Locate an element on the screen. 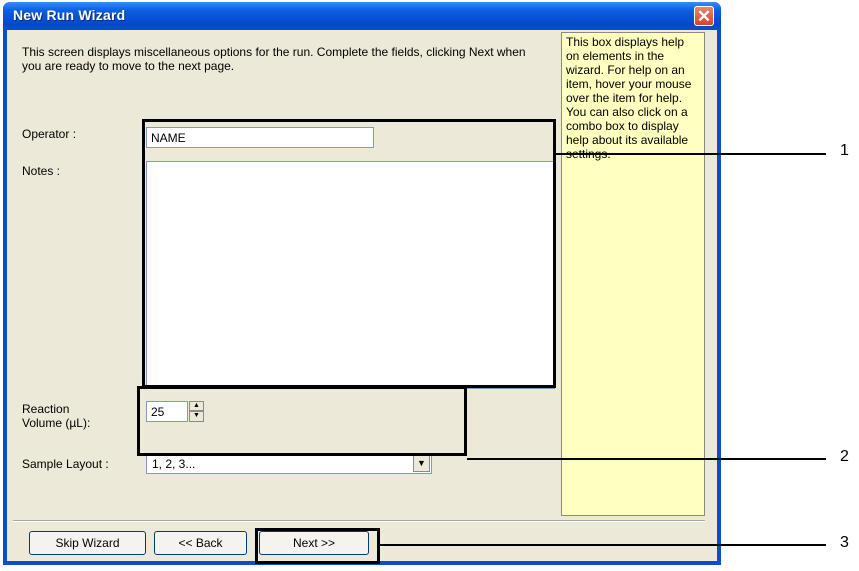 This screenshot has width=859, height=571. title-bar: New Run Wizard ✕ is located at coordinates (362, 16).